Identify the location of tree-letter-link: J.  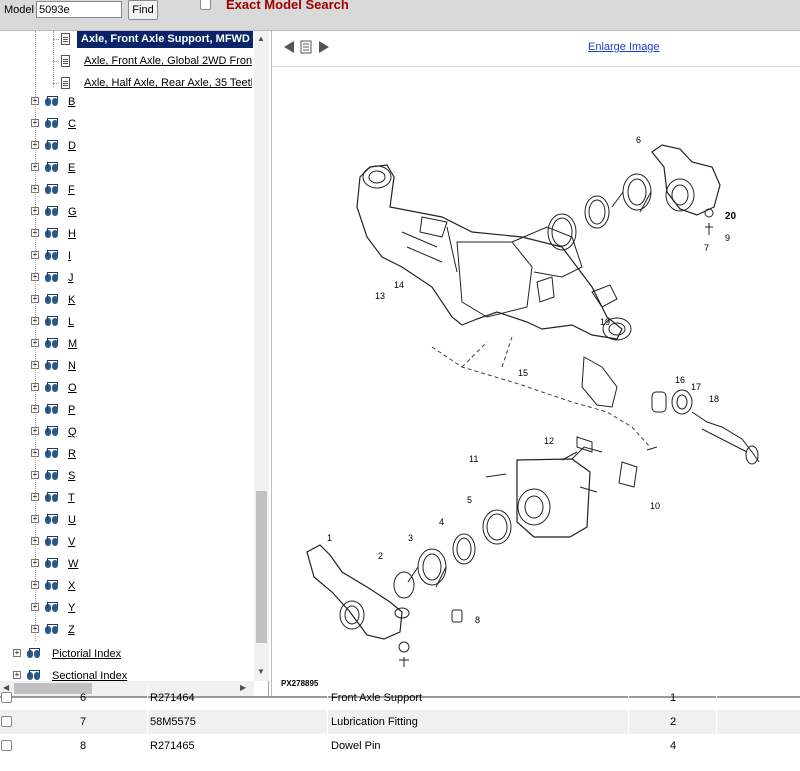
(71, 278).